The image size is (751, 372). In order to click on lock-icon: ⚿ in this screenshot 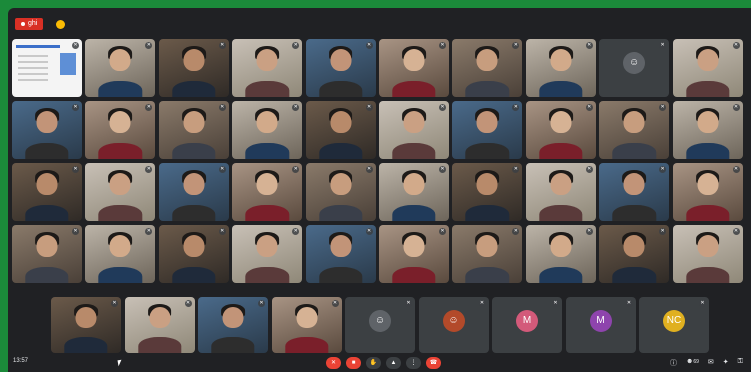, I will do `click(740, 363)`.